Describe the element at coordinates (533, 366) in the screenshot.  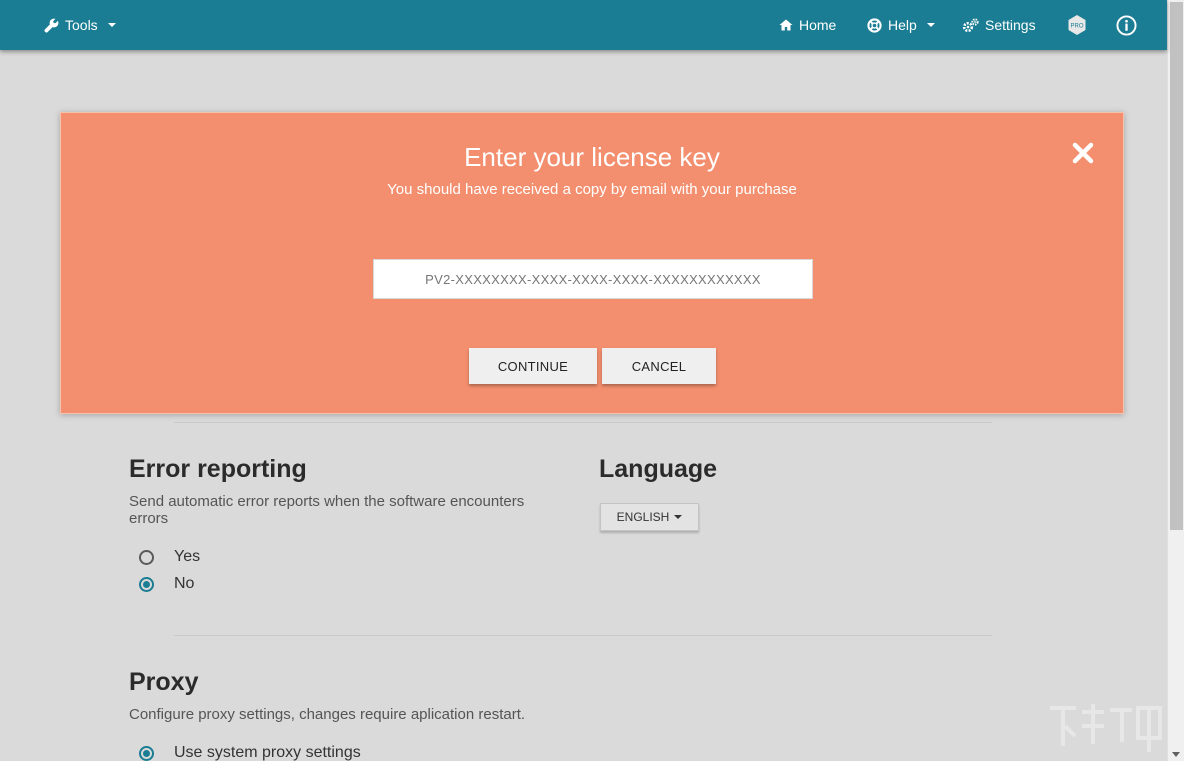
I see `continue-button: CONTINUE` at that location.